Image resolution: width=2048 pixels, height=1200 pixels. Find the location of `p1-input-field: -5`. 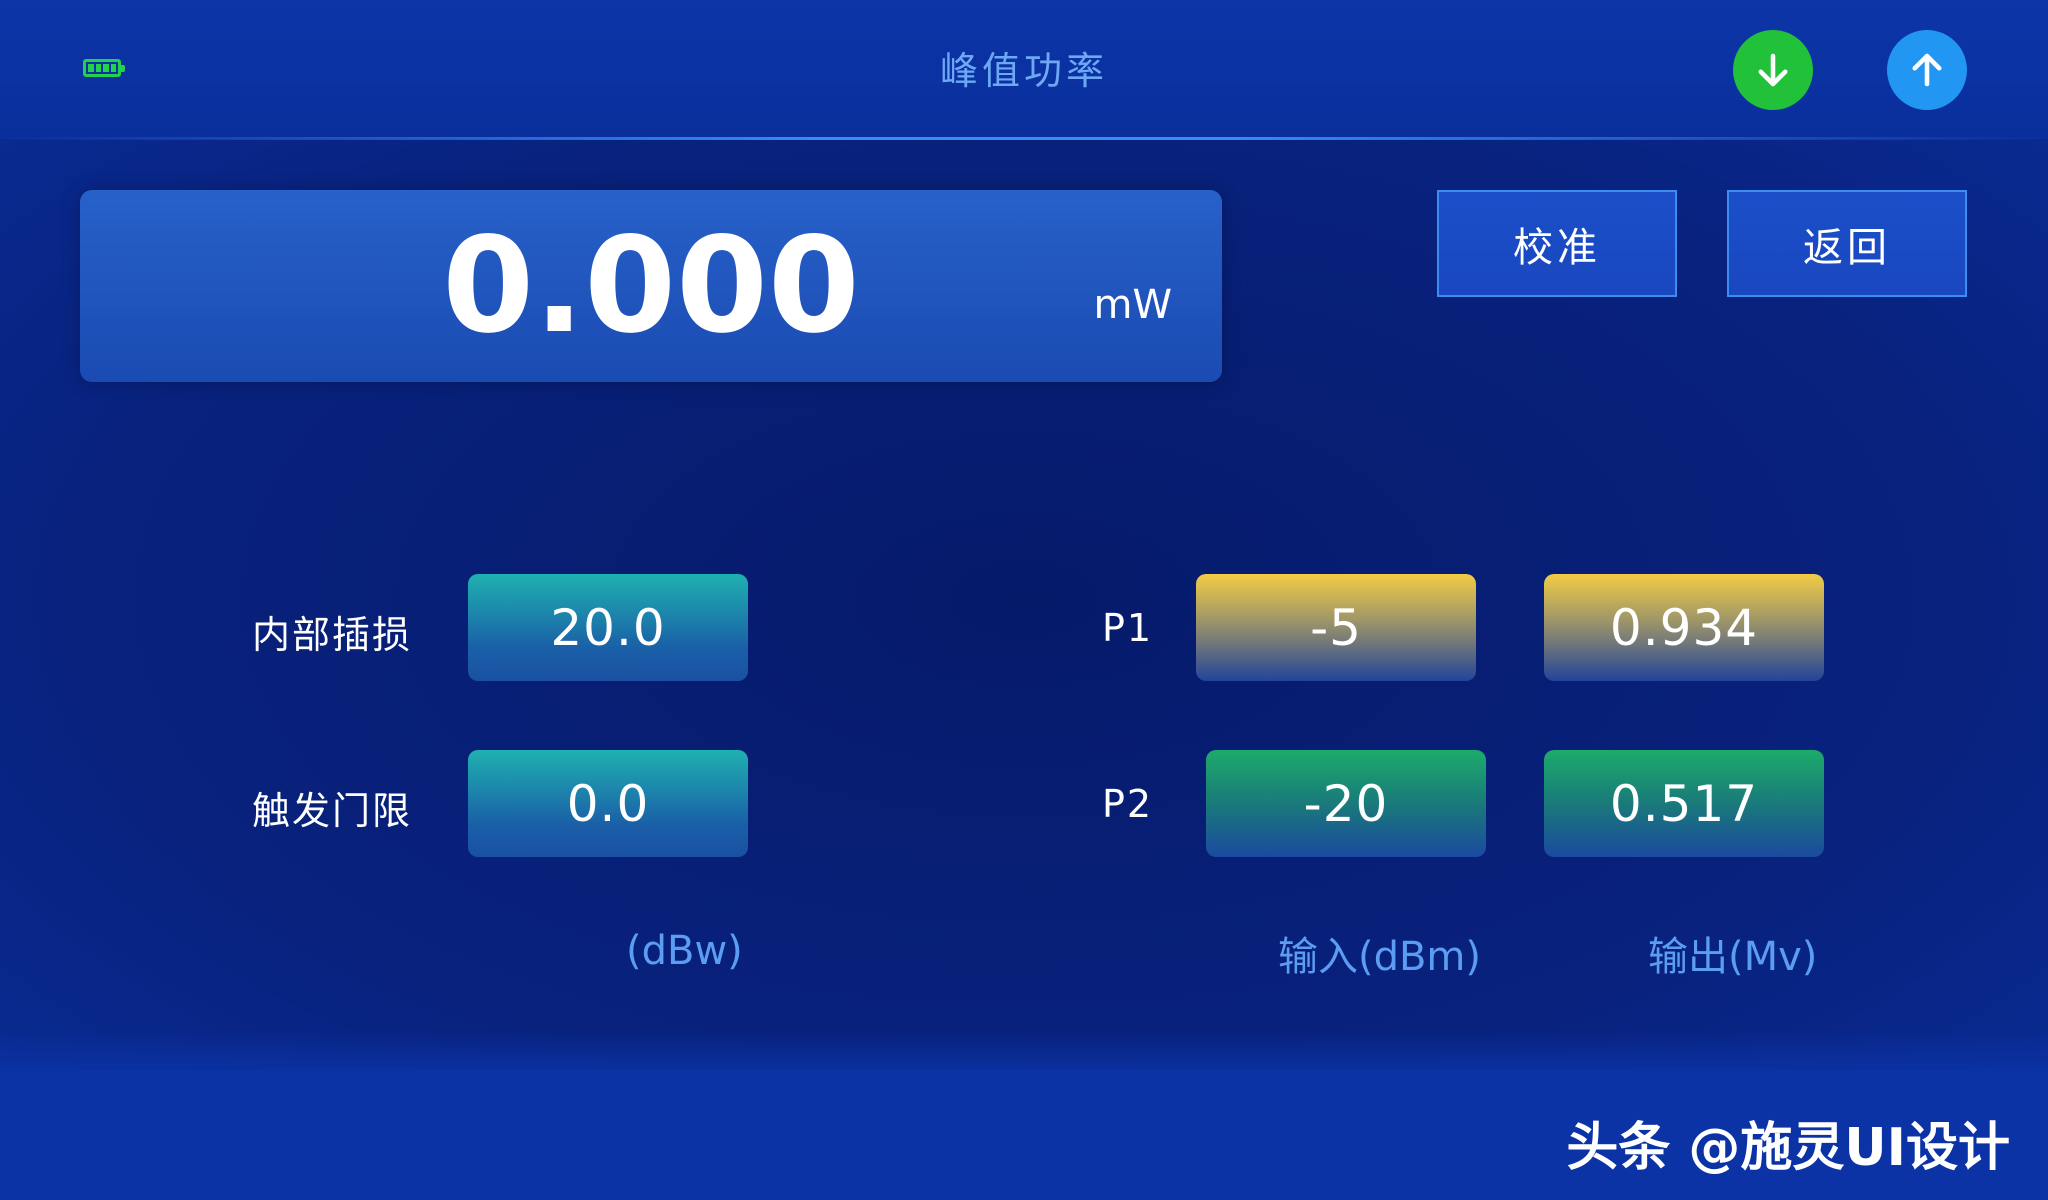

p1-input-field: -5 is located at coordinates (1336, 627).